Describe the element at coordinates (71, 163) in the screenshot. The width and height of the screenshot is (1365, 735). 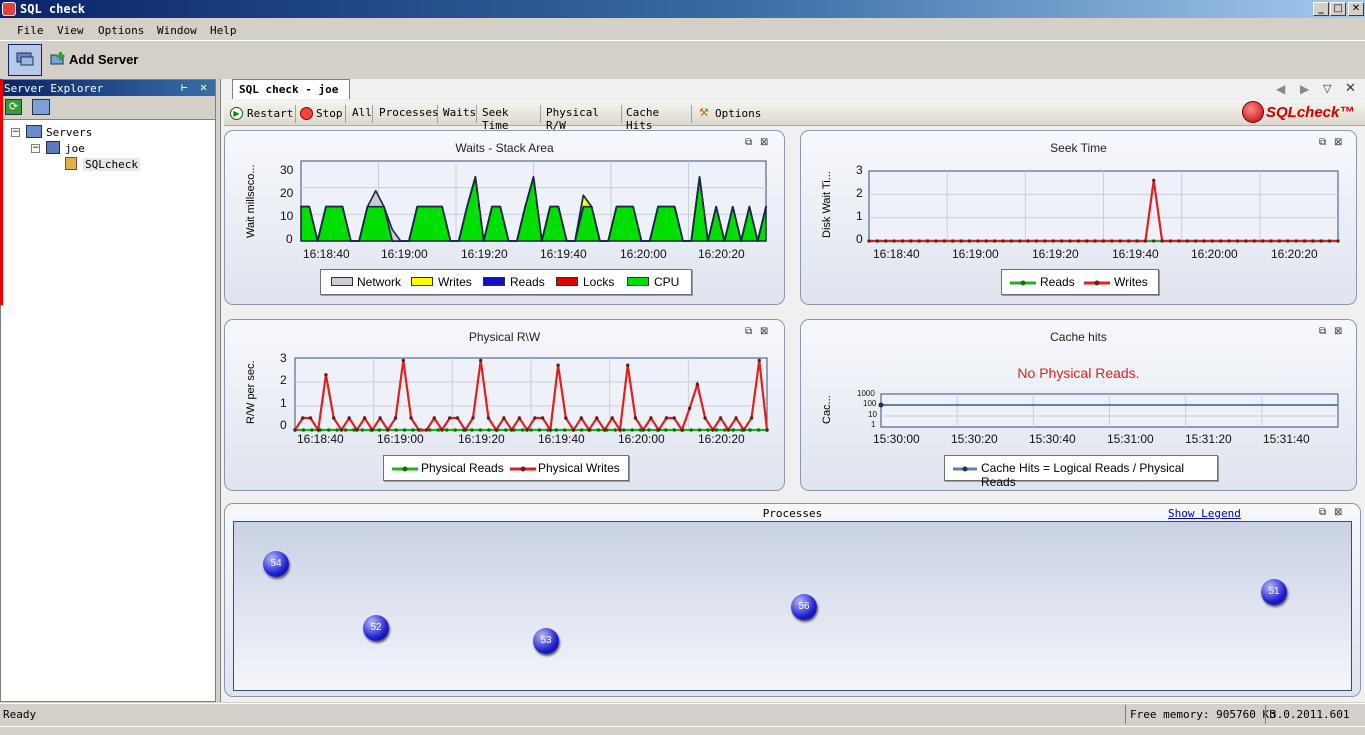
I see `database-icon` at that location.